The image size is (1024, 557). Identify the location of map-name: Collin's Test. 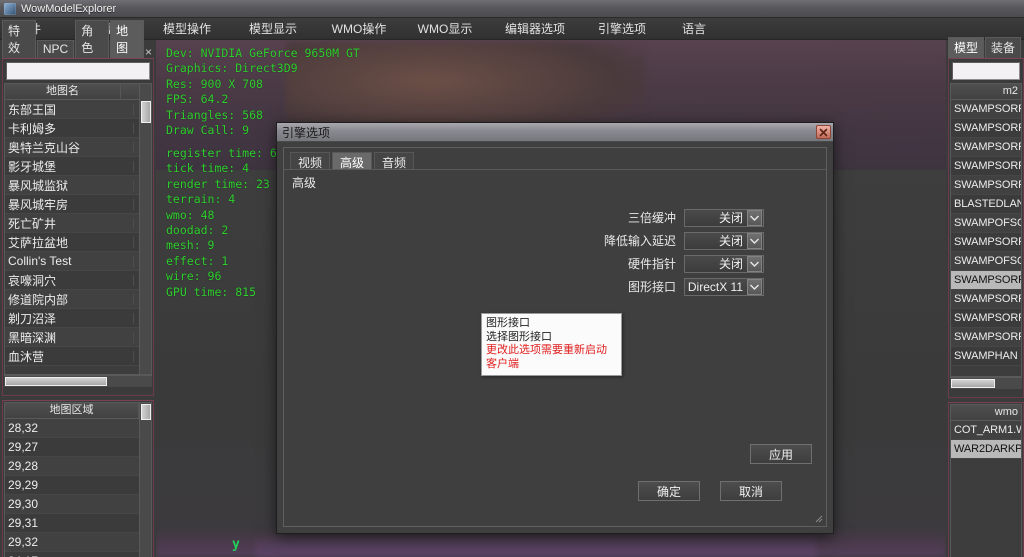
(40, 261).